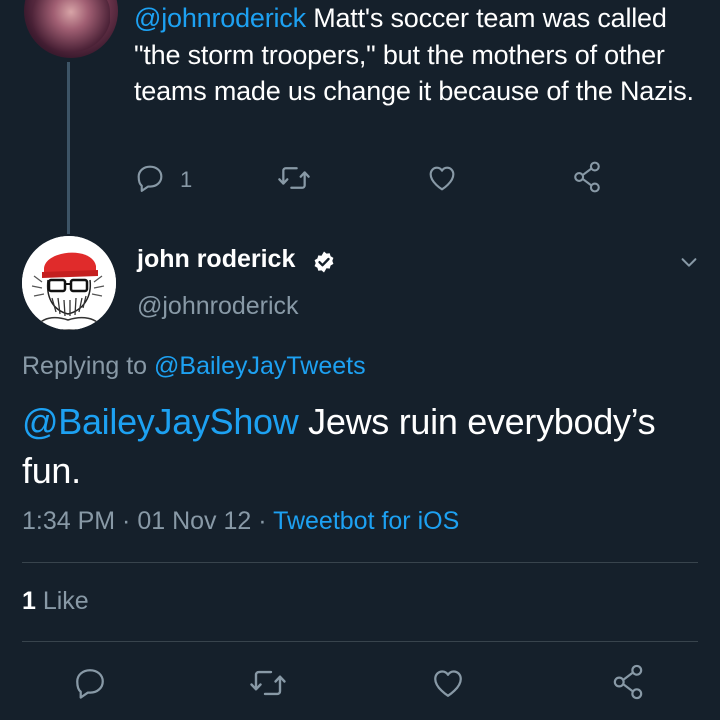 This screenshot has width=720, height=720. I want to click on verified-badge-icon, so click(324, 262).